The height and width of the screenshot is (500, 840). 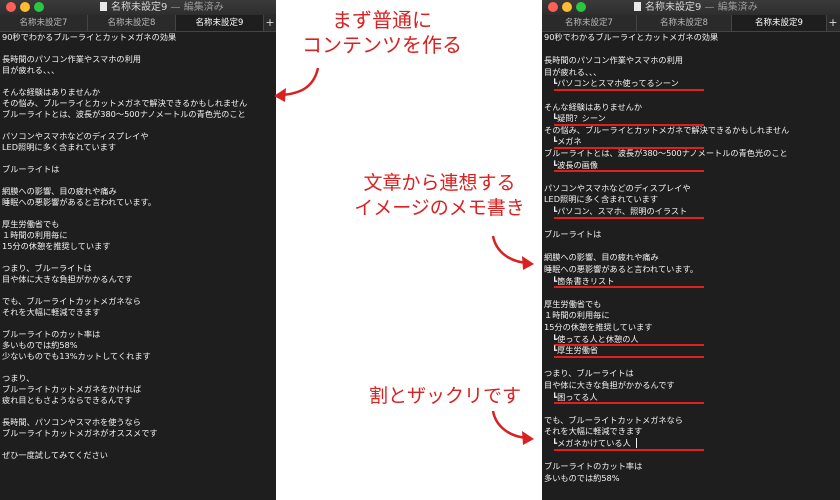 I want to click on text-line: 疲れ目ともさようならできるんです, so click(x=67, y=400).